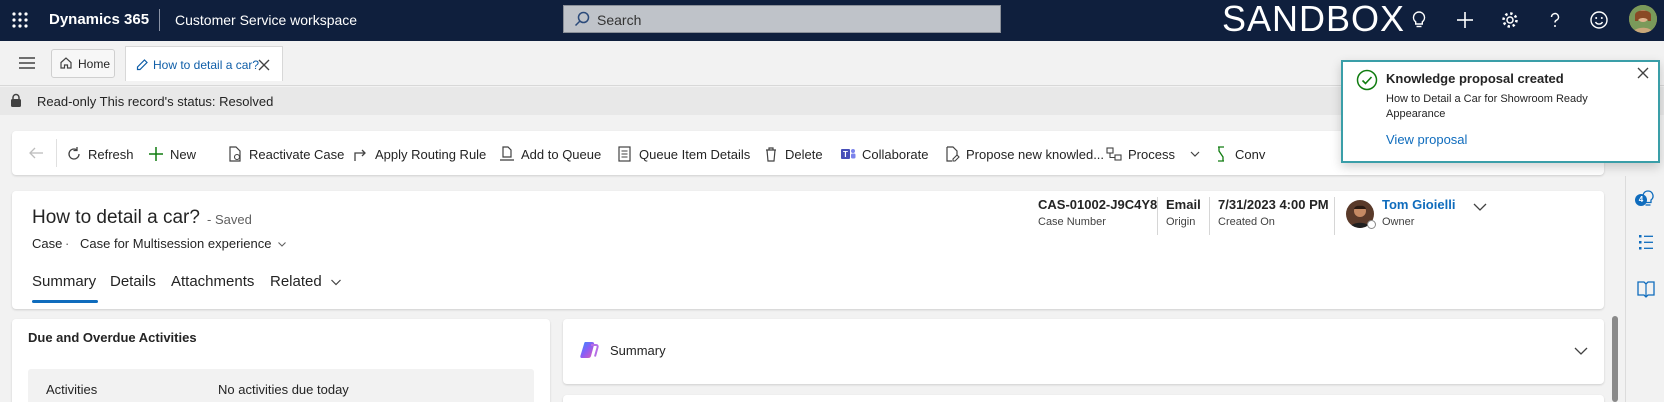  Describe the element at coordinates (100, 154) in the screenshot. I see `refresh-button: Refresh` at that location.